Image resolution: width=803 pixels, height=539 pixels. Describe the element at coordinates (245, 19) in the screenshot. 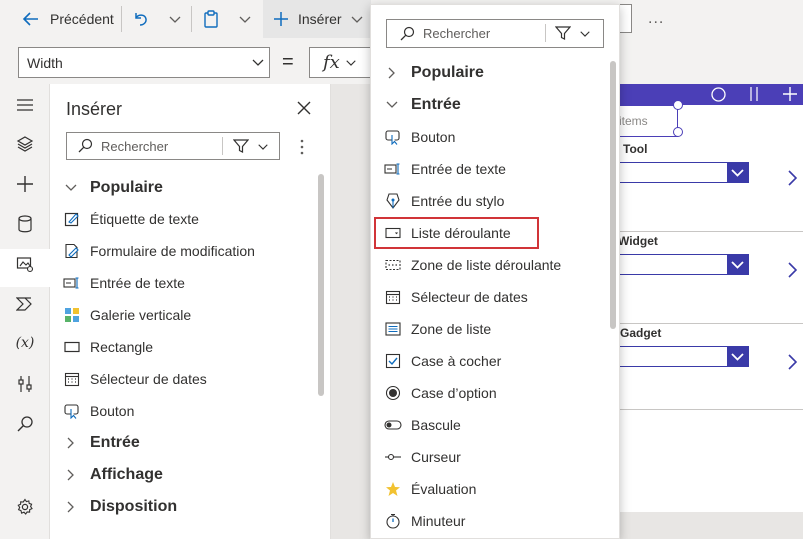

I see `paste-more-button` at that location.